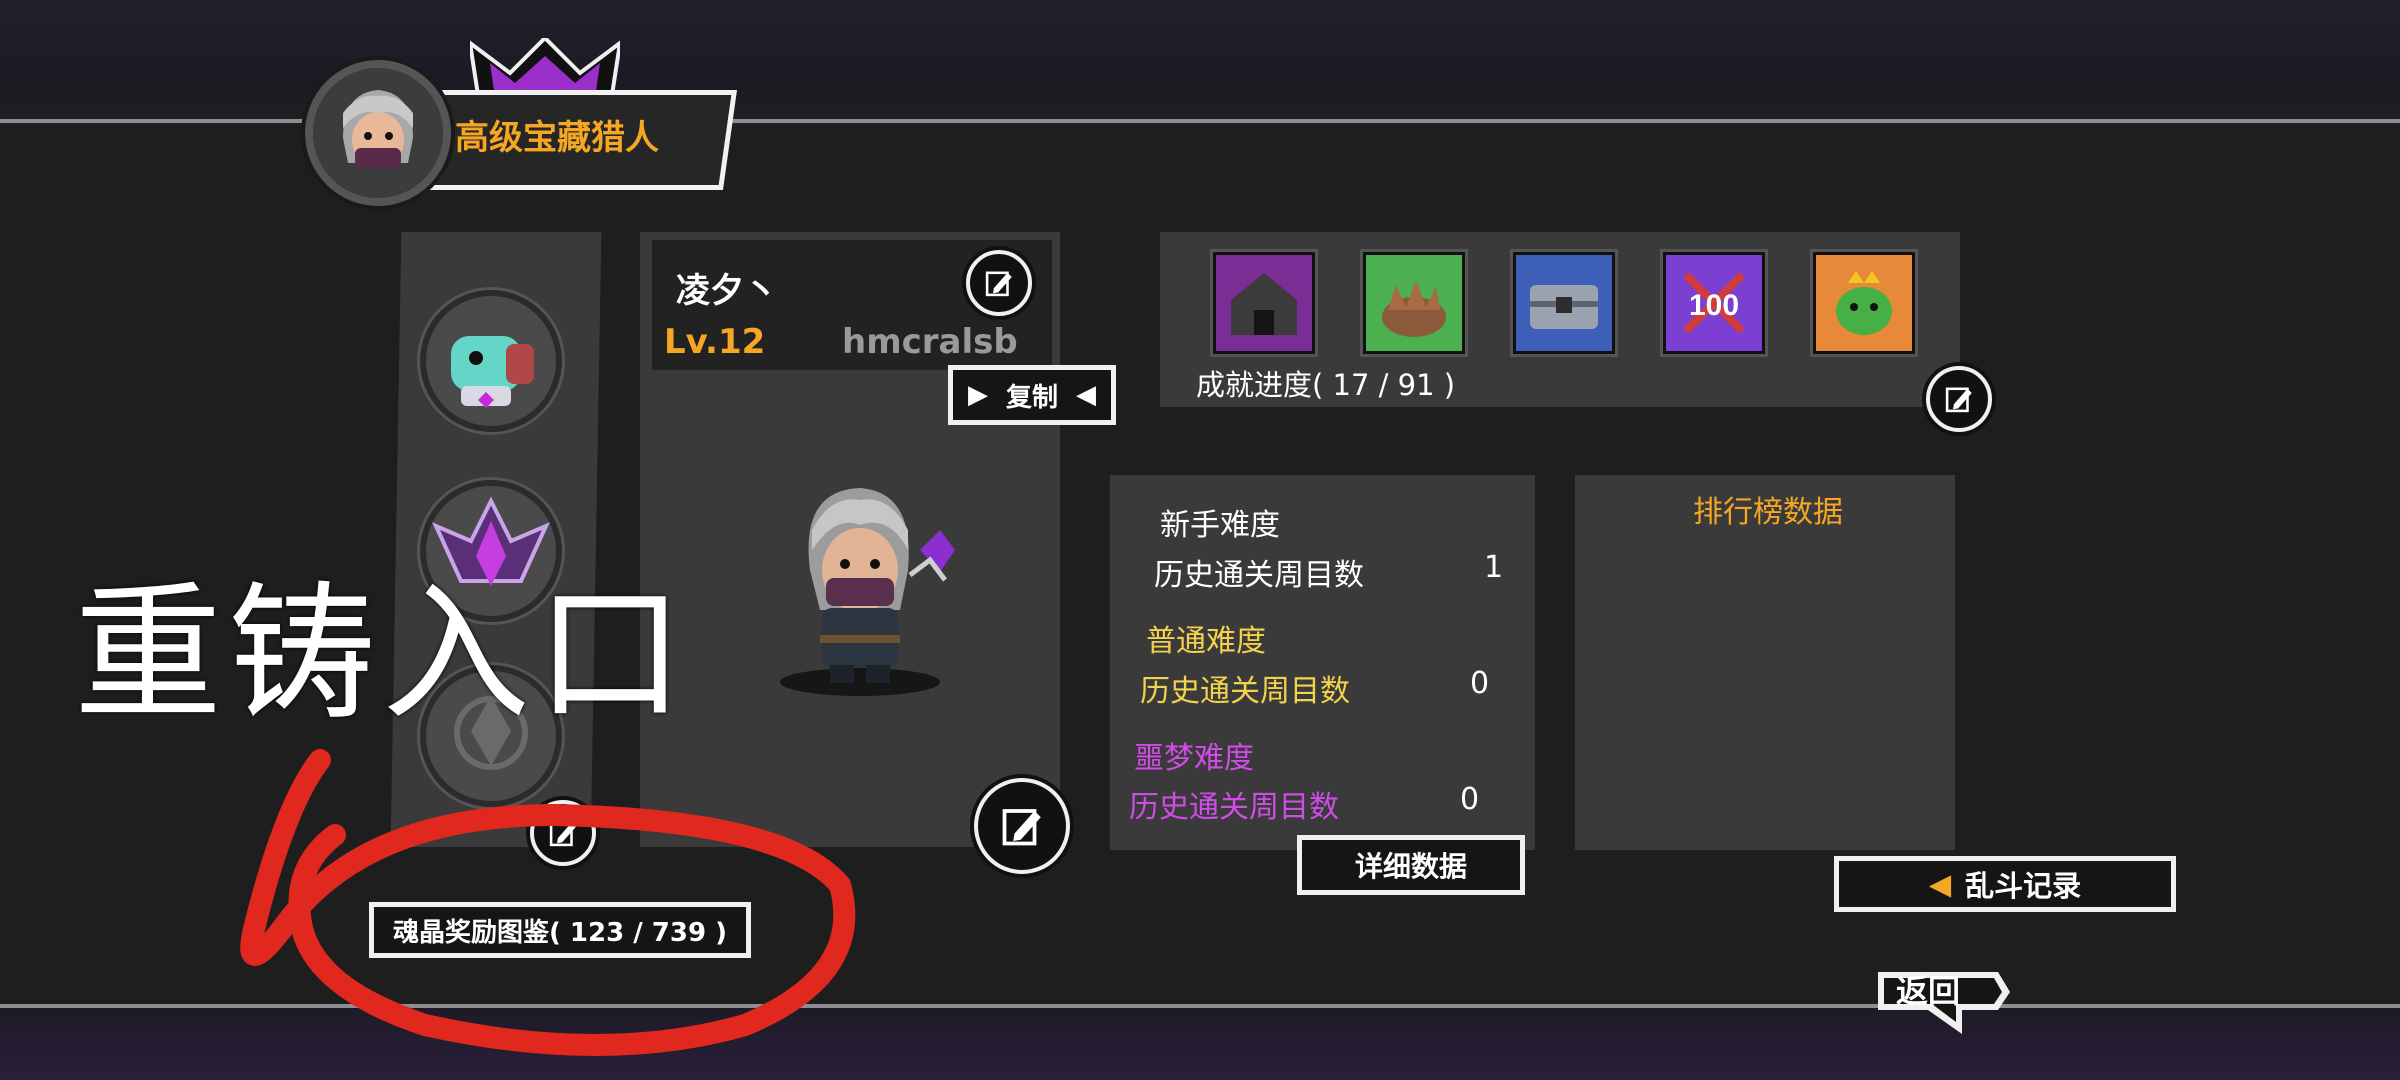 This screenshot has width=2400, height=1080. What do you see at coordinates (1564, 303) in the screenshot?
I see `chest-icon` at bounding box center [1564, 303].